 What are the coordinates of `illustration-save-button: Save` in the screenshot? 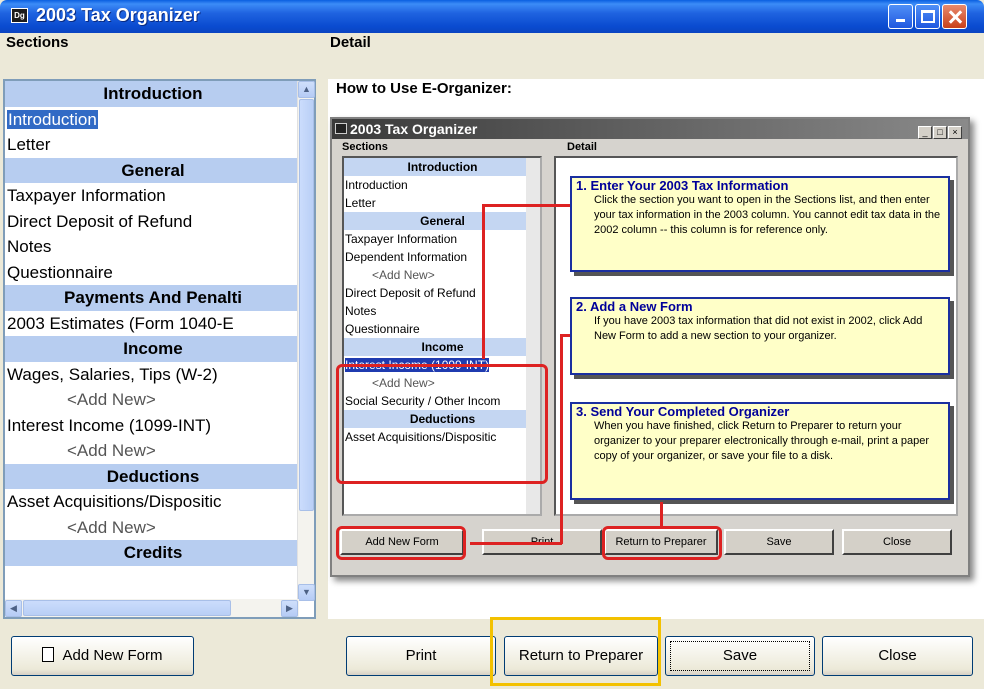 It's located at (779, 542).